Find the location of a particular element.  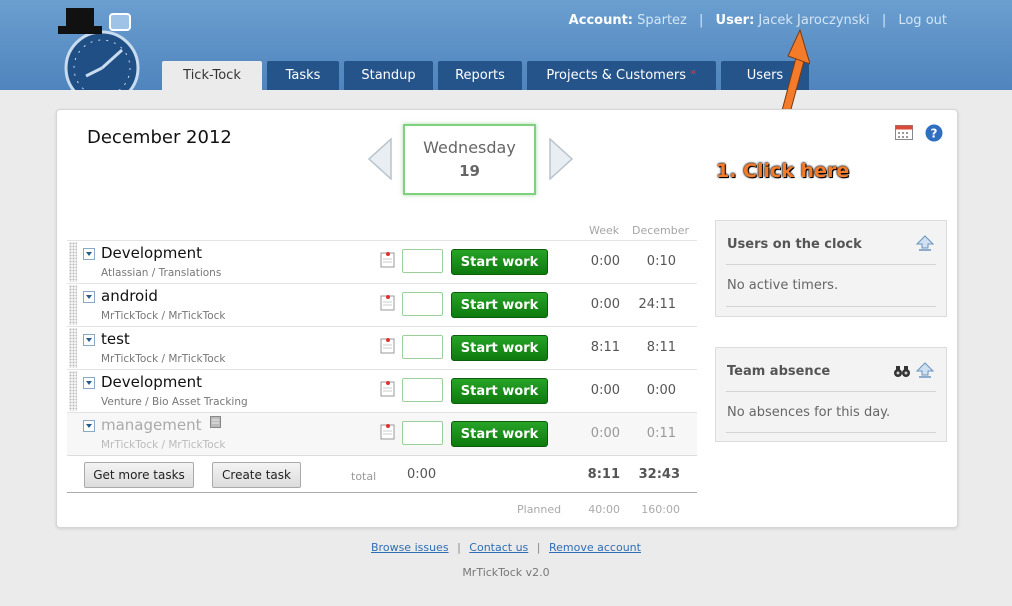

week-time: 8:11 is located at coordinates (605, 347).